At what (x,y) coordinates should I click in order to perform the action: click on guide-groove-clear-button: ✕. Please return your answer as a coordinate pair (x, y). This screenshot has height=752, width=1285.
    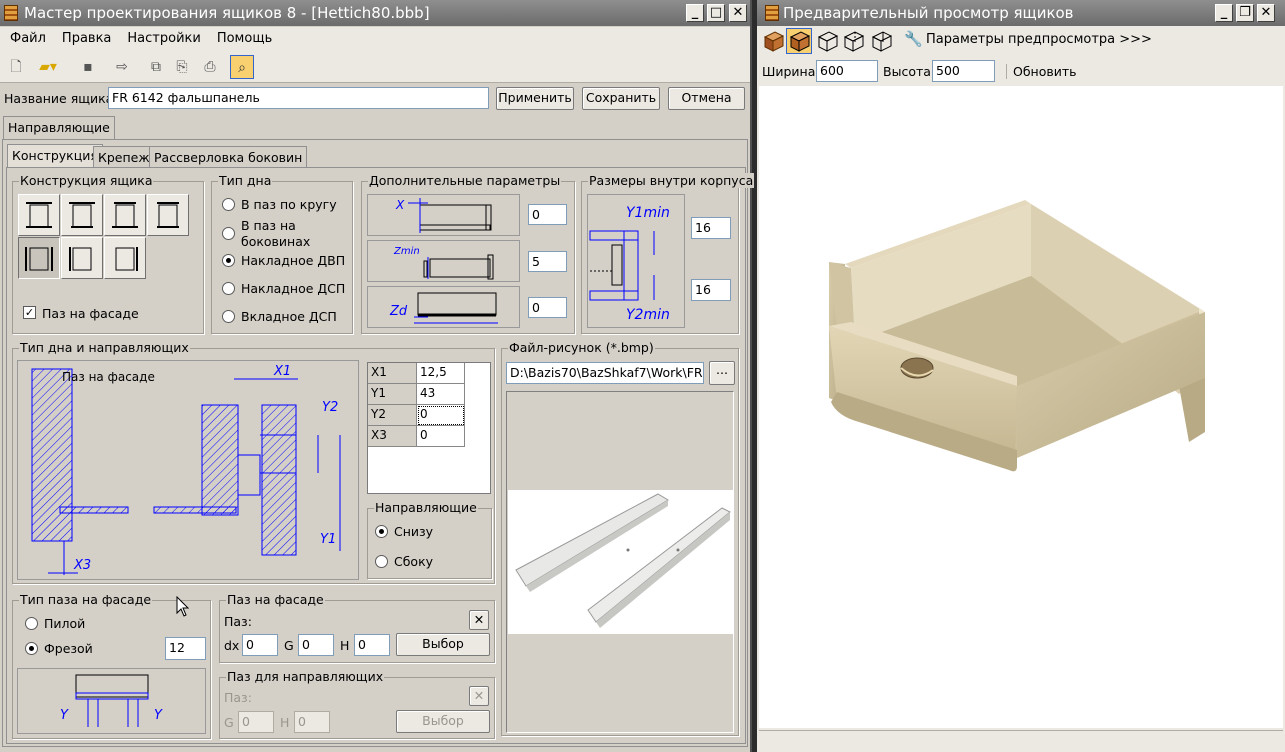
    Looking at the image, I should click on (479, 696).